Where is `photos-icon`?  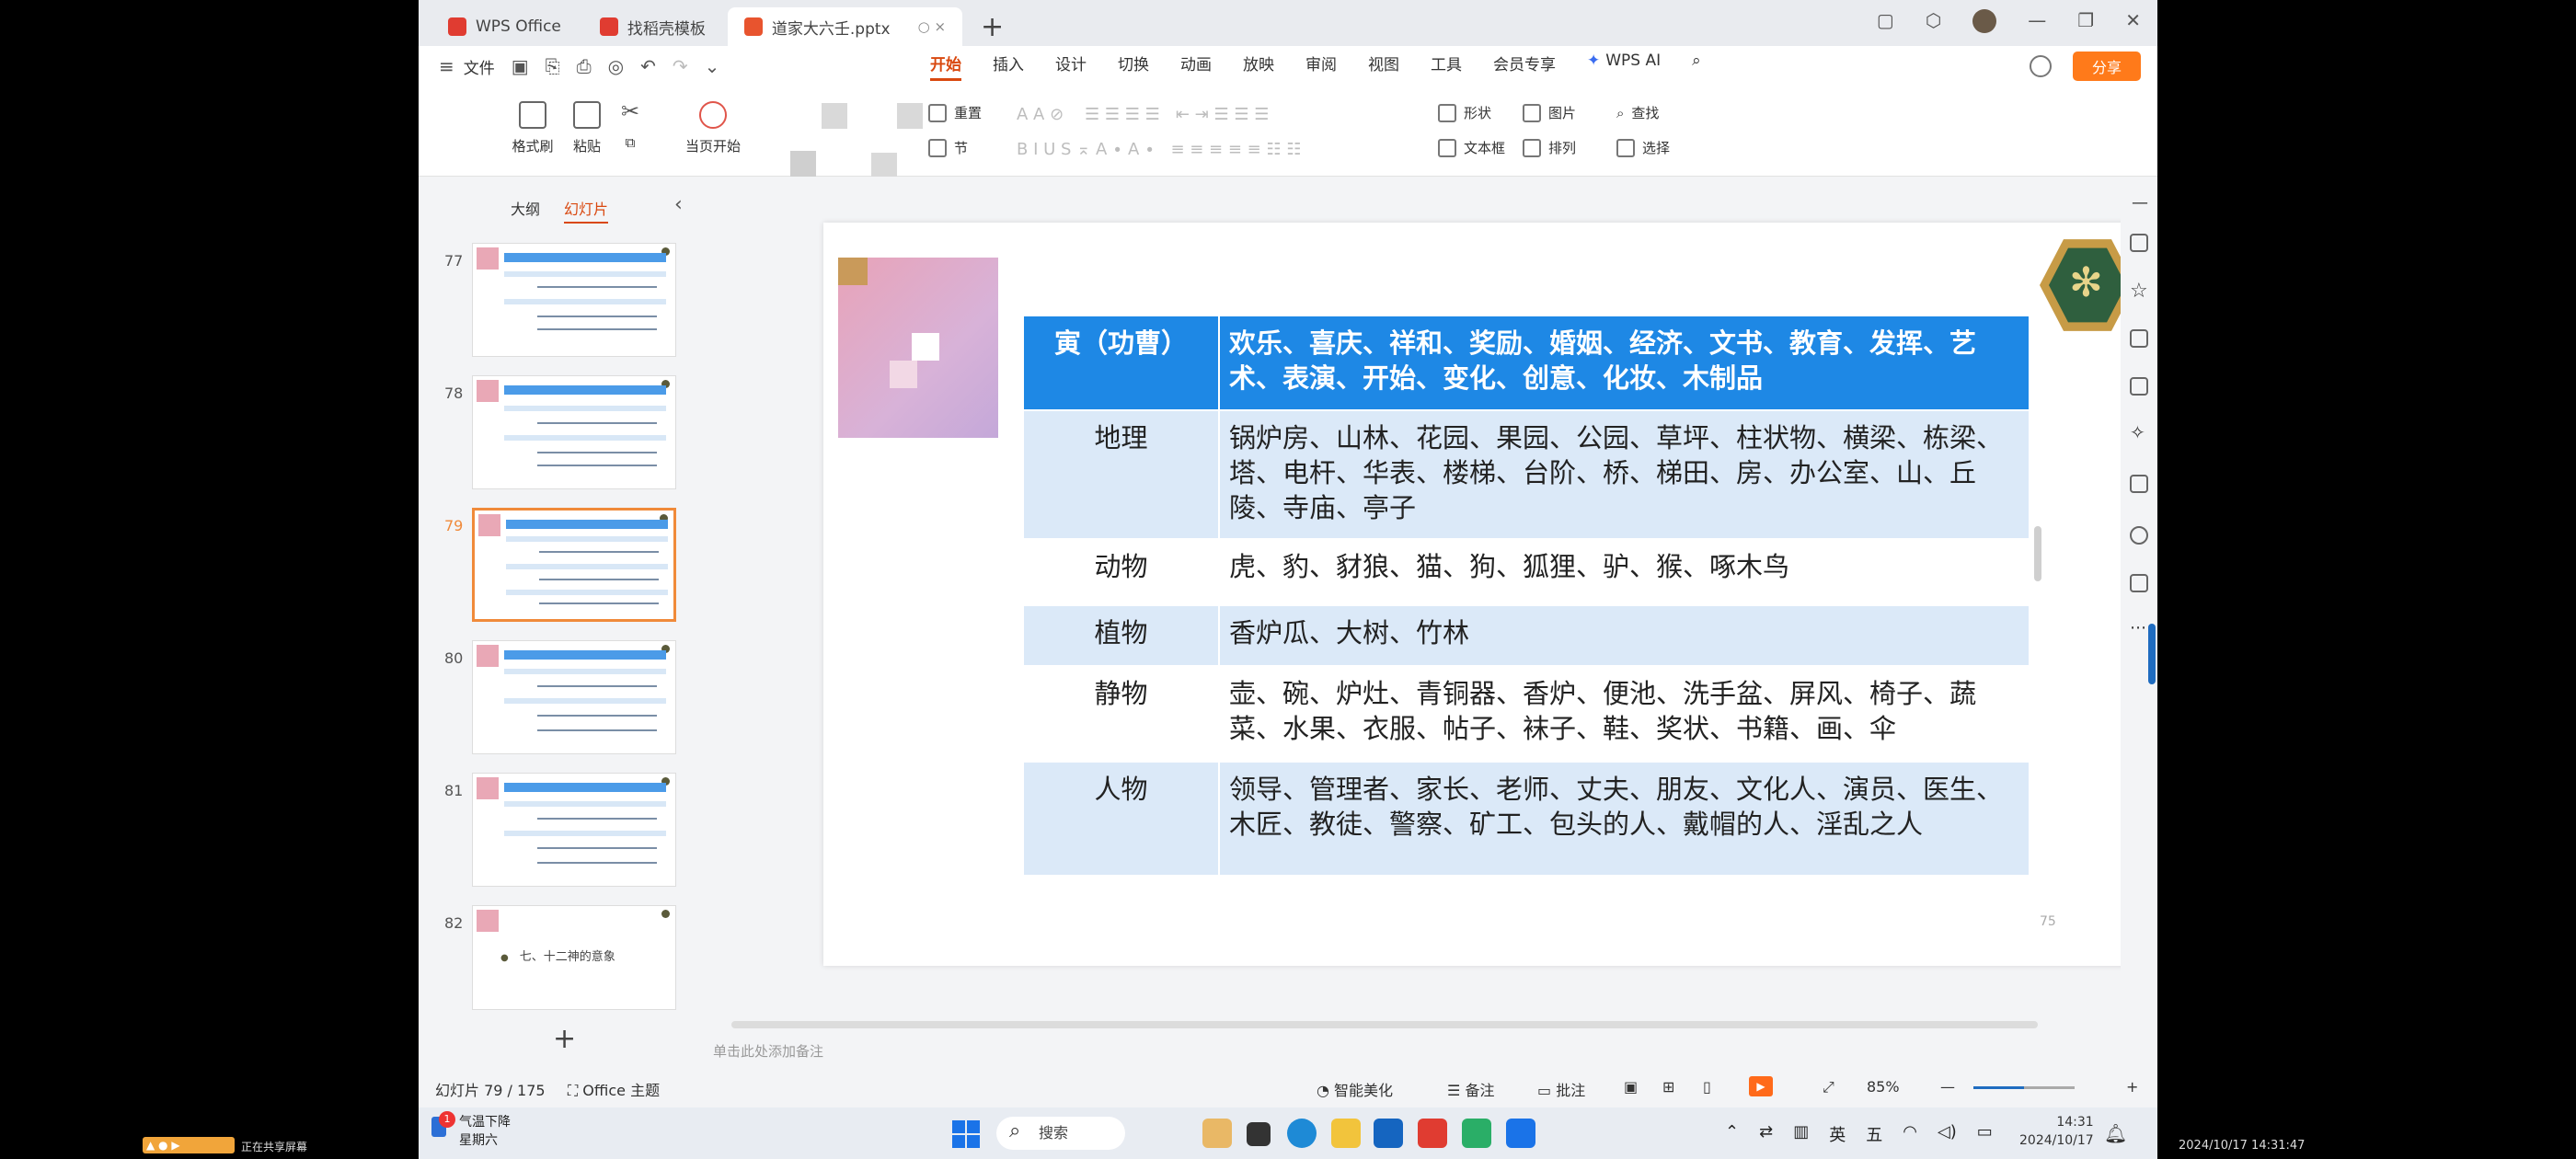
photos-icon is located at coordinates (1520, 1133).